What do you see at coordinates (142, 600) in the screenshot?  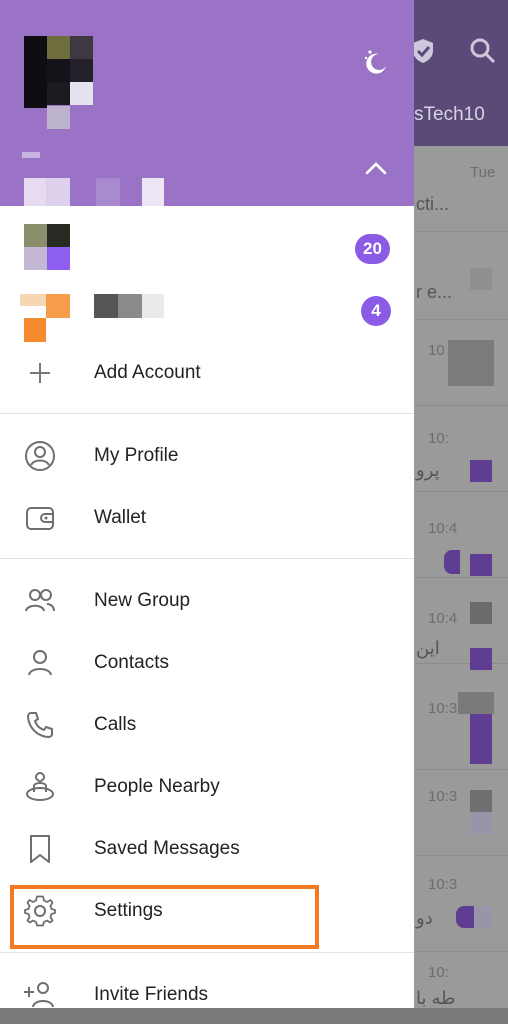 I see `menu-item-label: New Group` at bounding box center [142, 600].